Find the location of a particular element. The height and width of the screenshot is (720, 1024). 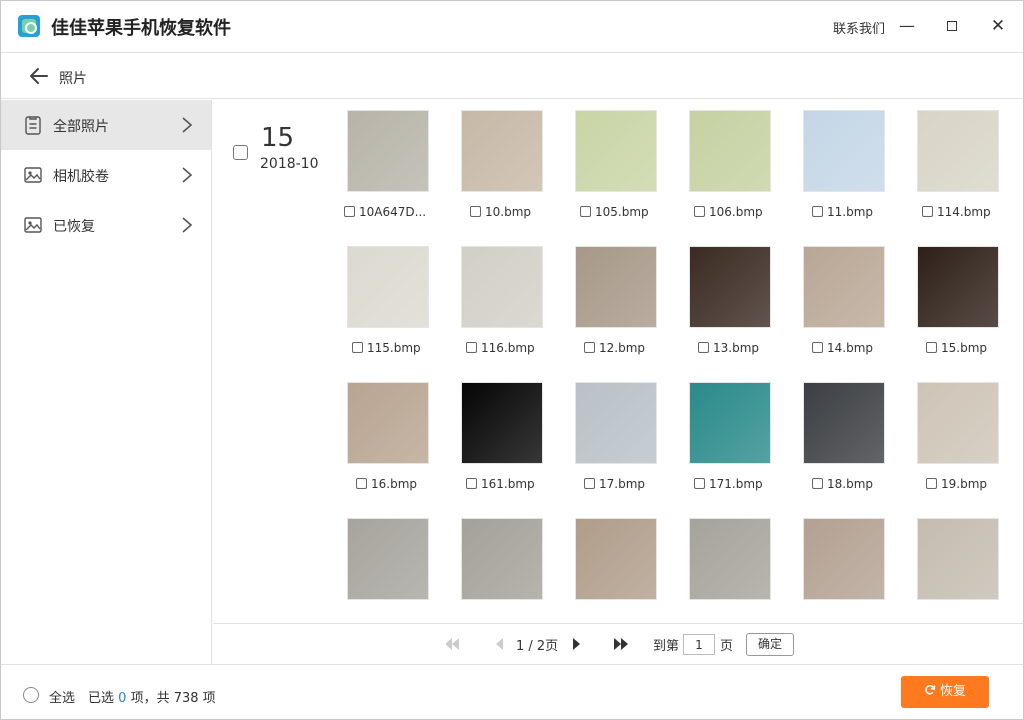

last-page-icon is located at coordinates (621, 644).